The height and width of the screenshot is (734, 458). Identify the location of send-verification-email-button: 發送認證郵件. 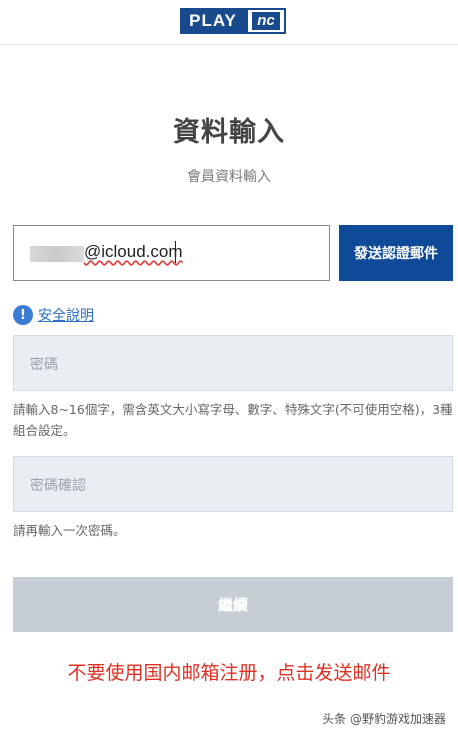
(396, 253).